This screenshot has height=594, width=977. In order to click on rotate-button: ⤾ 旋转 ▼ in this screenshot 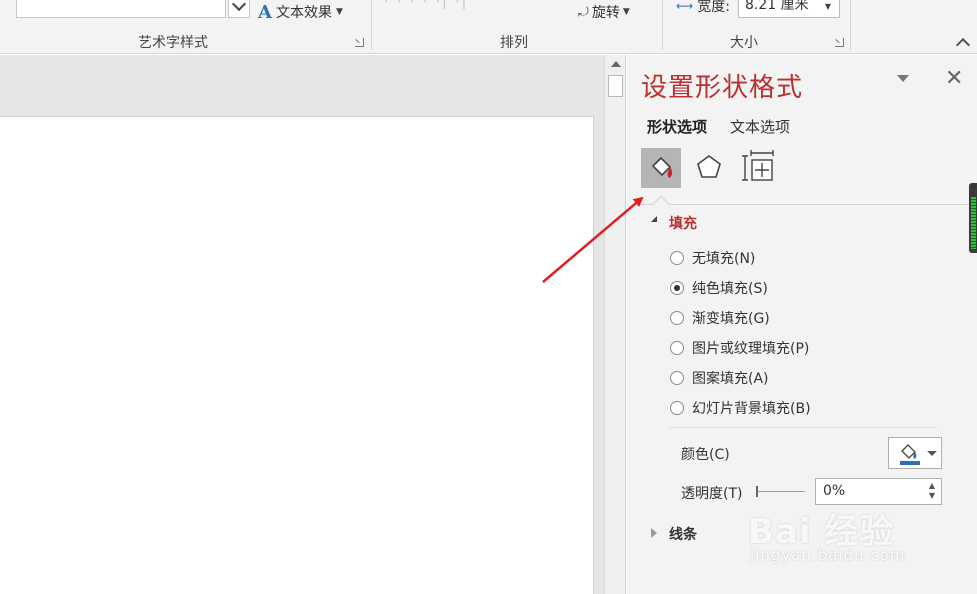, I will do `click(604, 12)`.